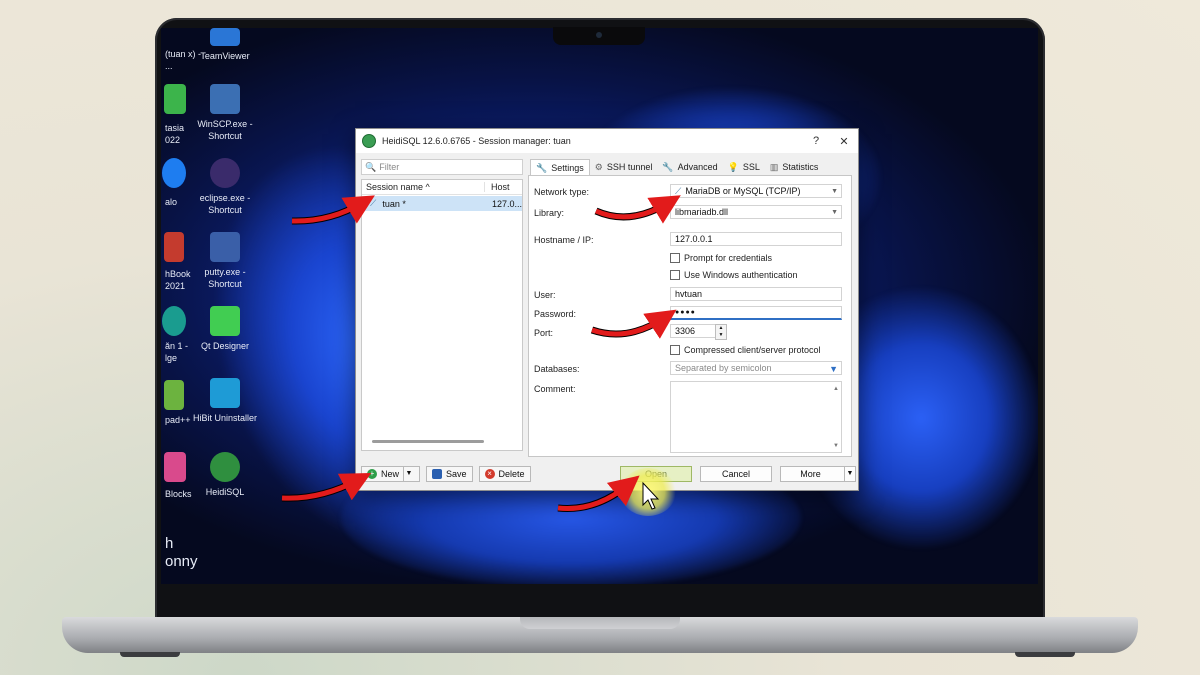 Image resolution: width=1200 pixels, height=675 pixels. Describe the element at coordinates (326, 487) in the screenshot. I see `red-arrow-new` at that location.